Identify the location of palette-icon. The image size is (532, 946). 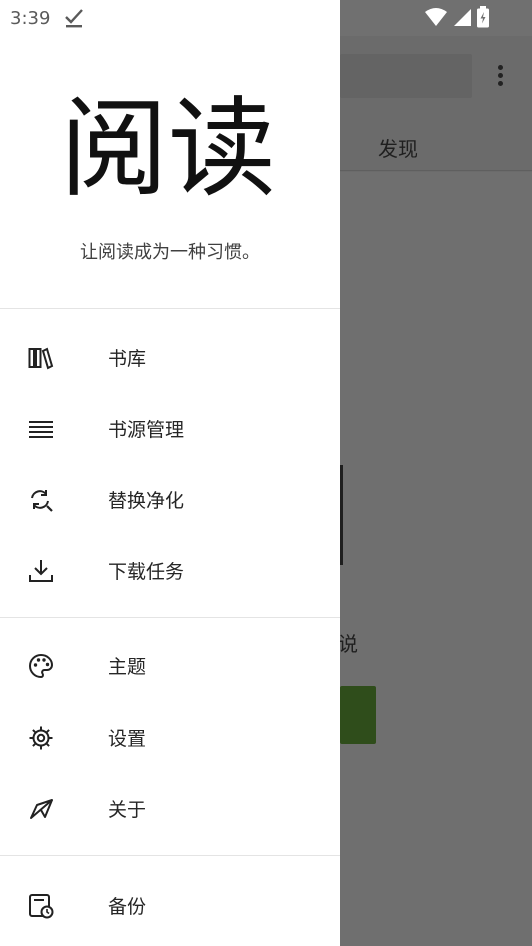
(41, 666).